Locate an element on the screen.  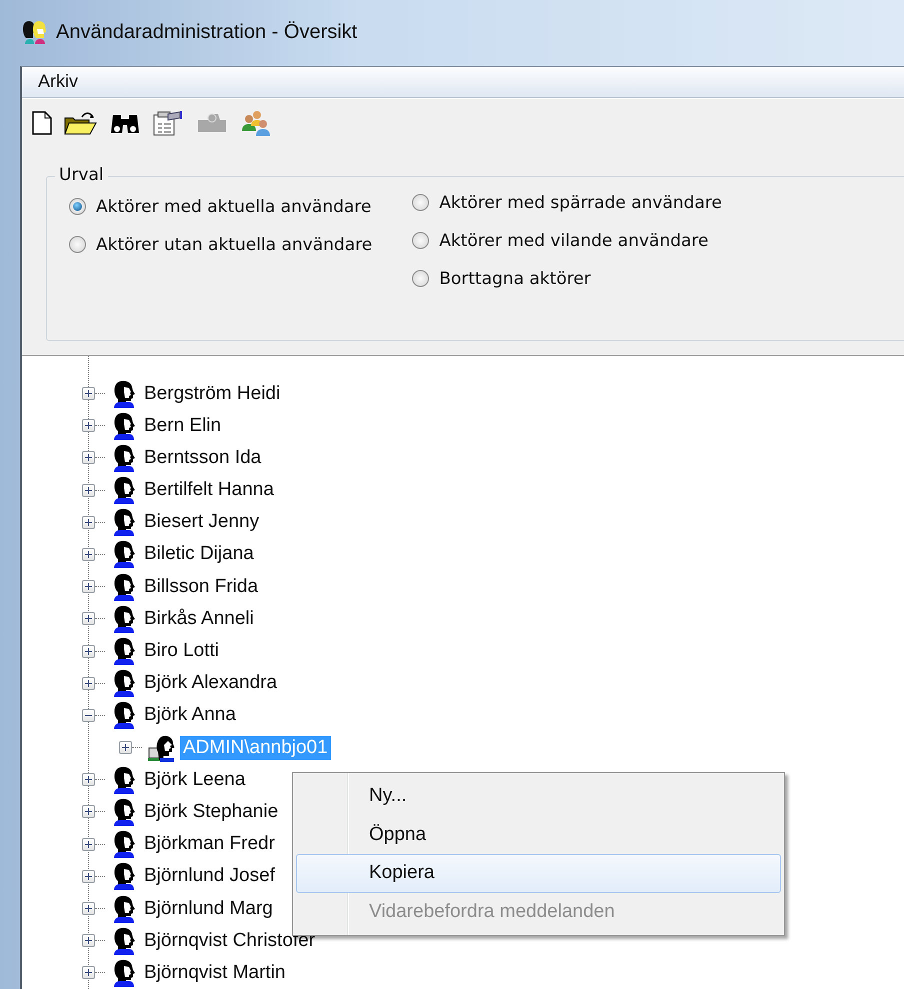
folder-icon is located at coordinates (81, 123).